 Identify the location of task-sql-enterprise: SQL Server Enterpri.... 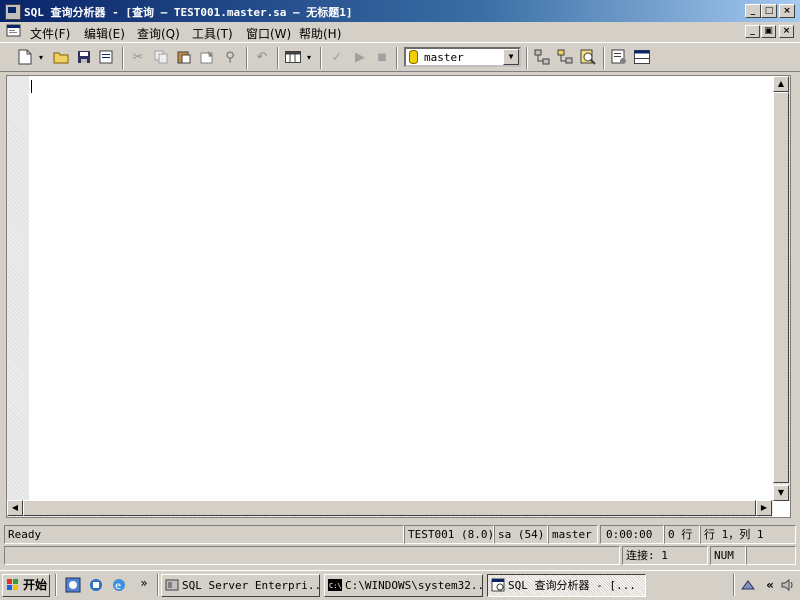
(240, 585).